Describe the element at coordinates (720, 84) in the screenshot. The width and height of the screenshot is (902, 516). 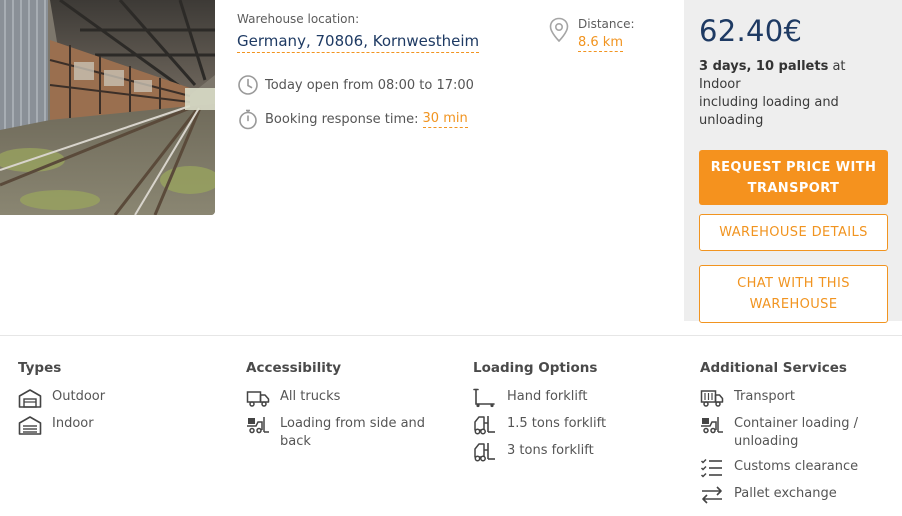
I see `price-desc-type: Indoor` at that location.